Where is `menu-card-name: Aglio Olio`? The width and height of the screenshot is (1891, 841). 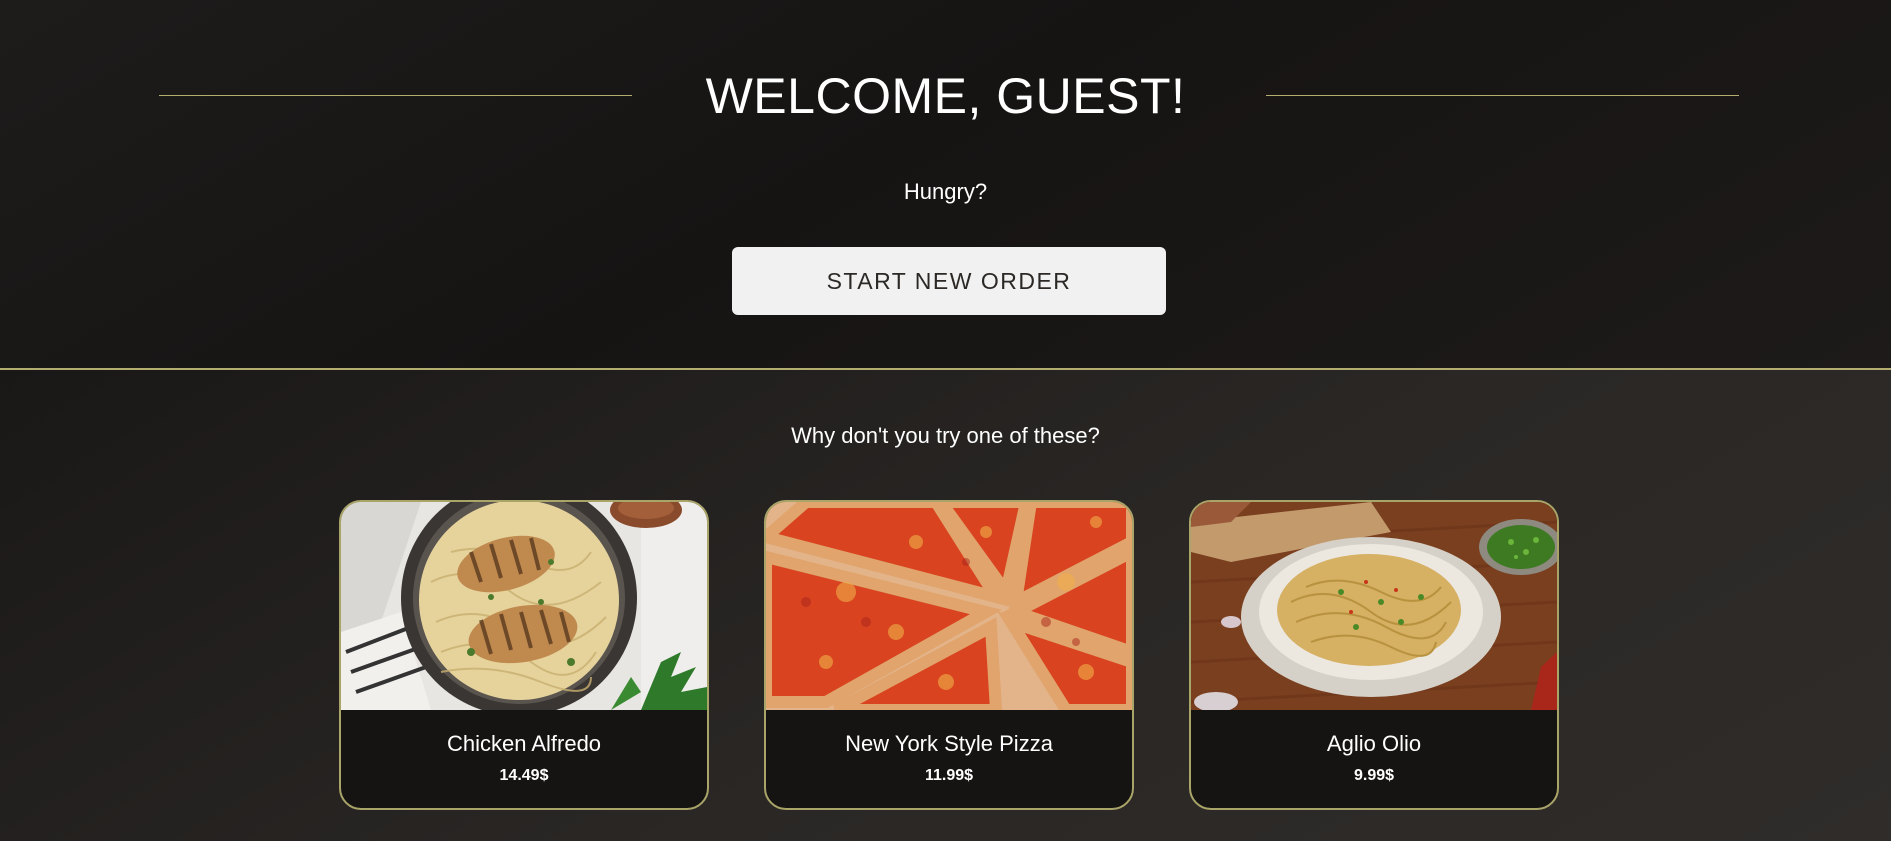
menu-card-name: Aglio Olio is located at coordinates (1374, 743).